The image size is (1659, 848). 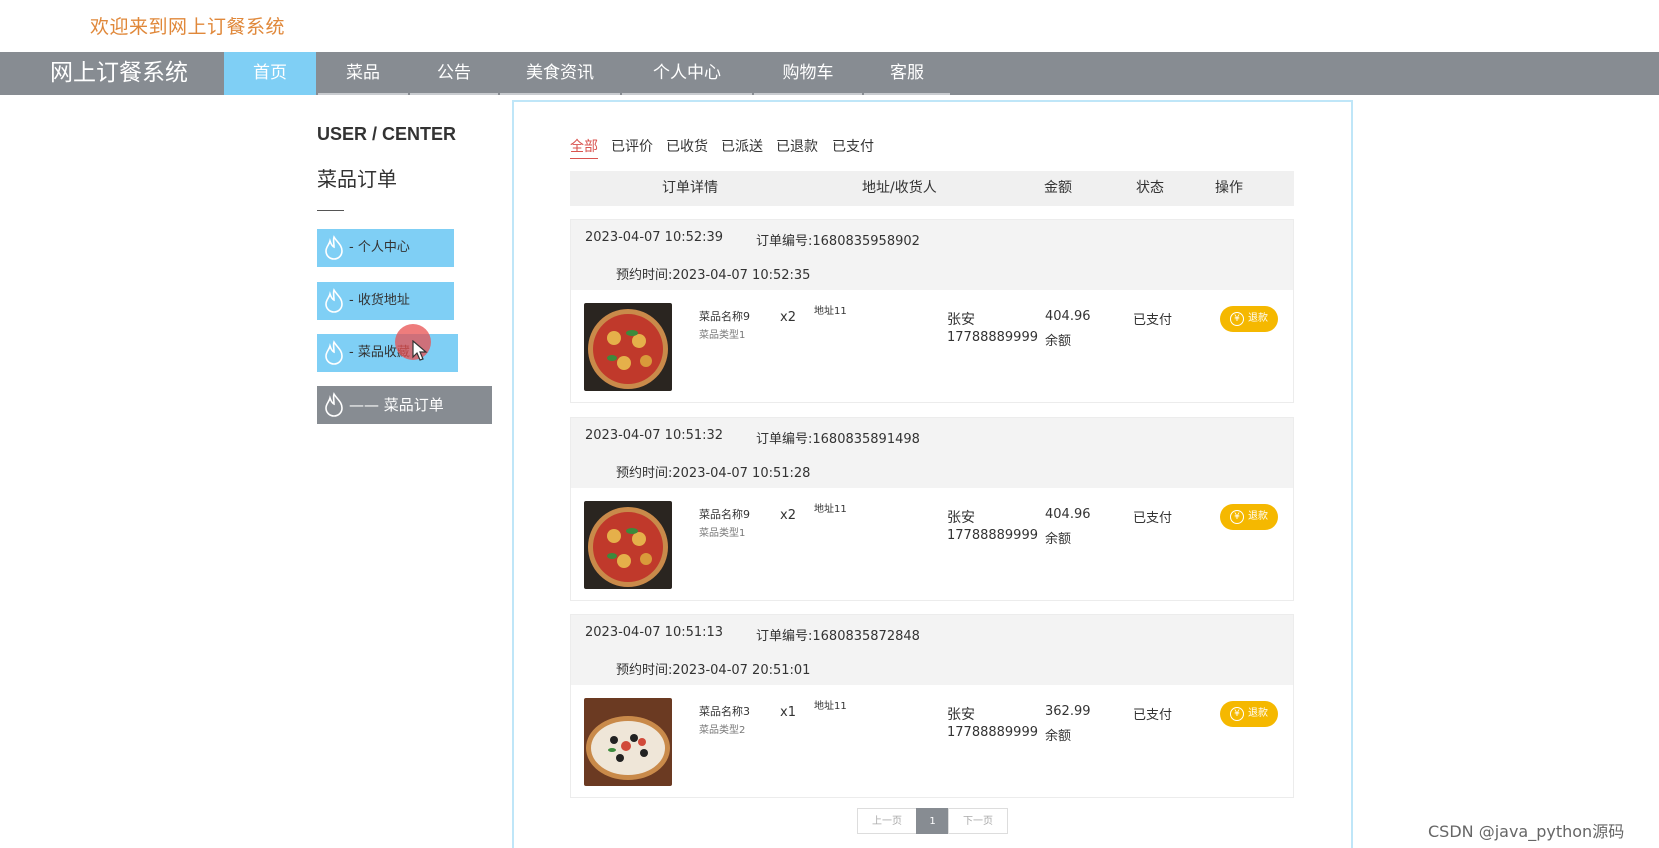 I want to click on nav-dishes: 菜品, so click(x=363, y=73).